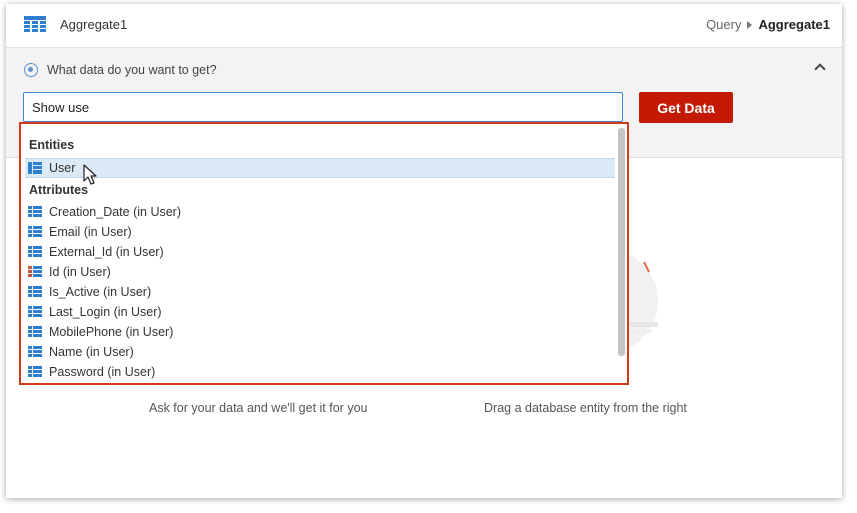 The height and width of the screenshot is (513, 857). What do you see at coordinates (820, 69) in the screenshot?
I see `chevron-up-icon` at bounding box center [820, 69].